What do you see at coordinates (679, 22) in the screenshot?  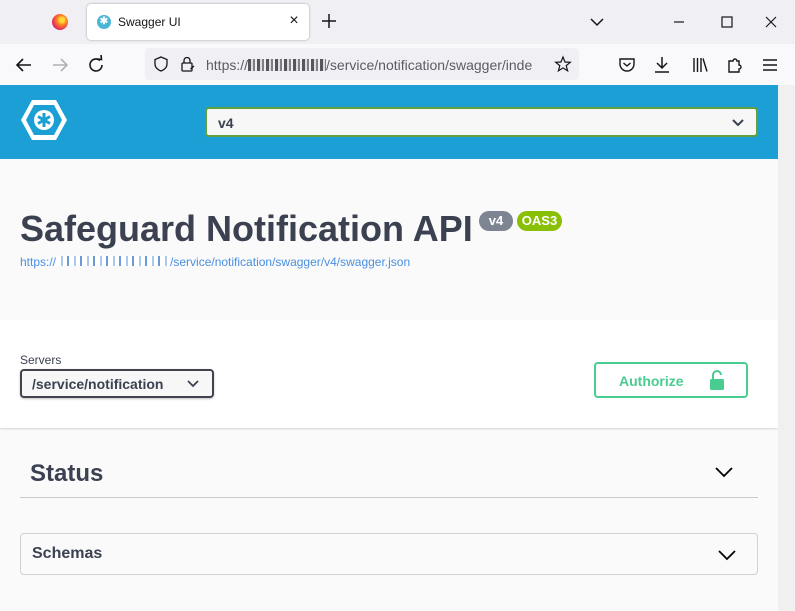 I see `window-minimize-icon` at bounding box center [679, 22].